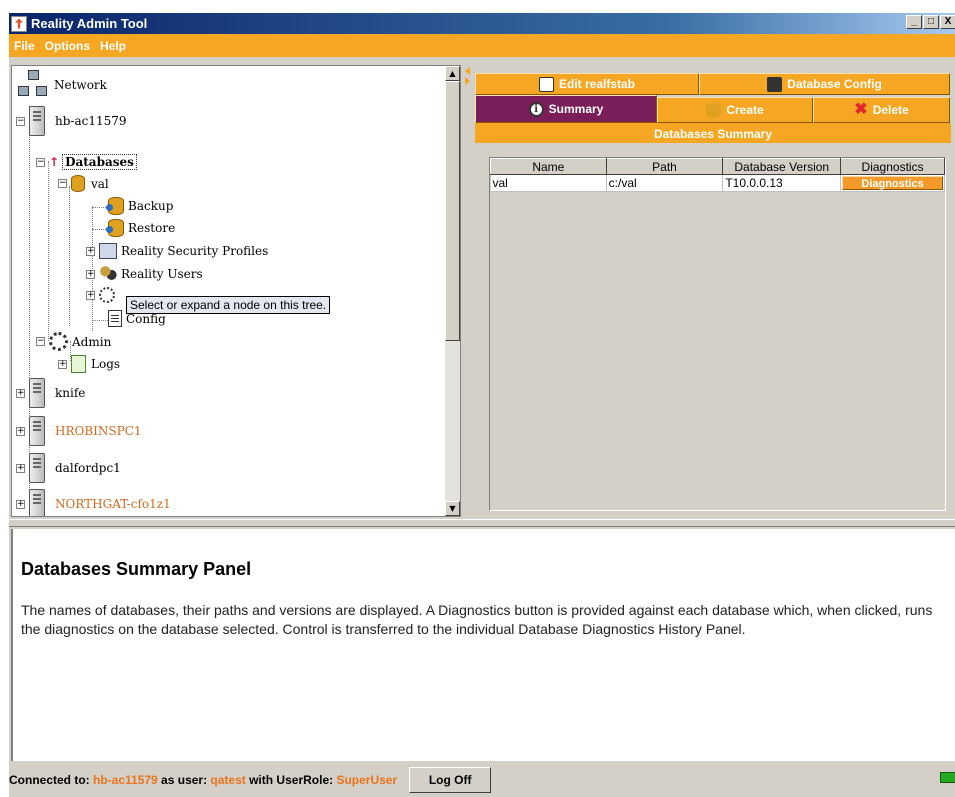  Describe the element at coordinates (228, 305) in the screenshot. I see `tree-tooltip: Select or expand a node on this tree.` at that location.